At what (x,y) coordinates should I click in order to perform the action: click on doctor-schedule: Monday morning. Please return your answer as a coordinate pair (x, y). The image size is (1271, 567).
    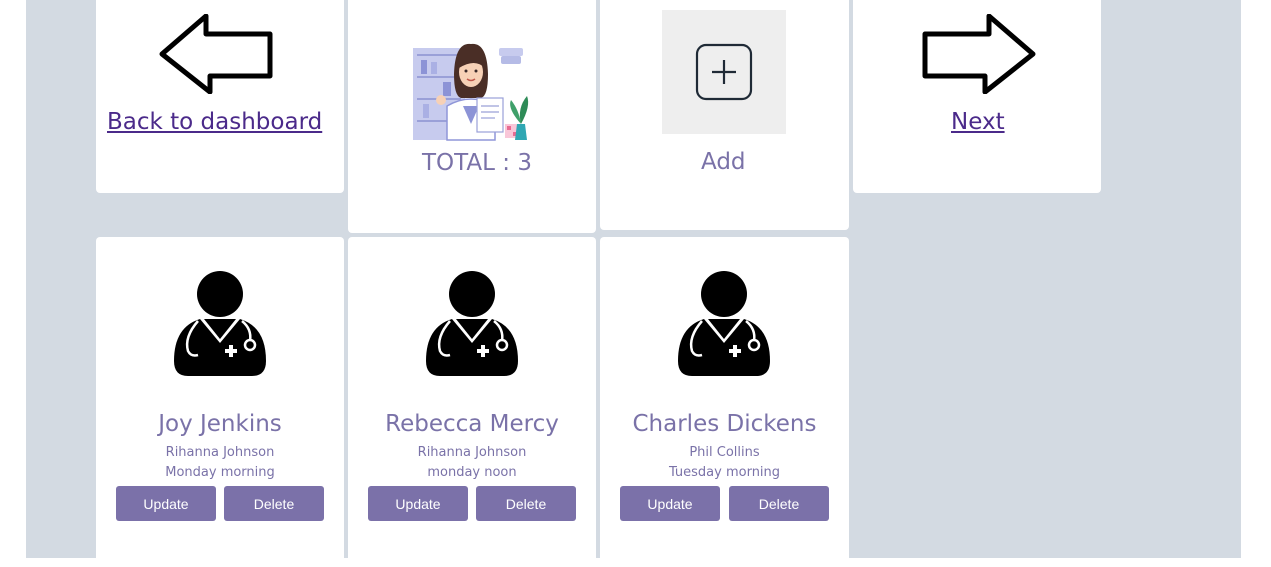
    Looking at the image, I should click on (220, 472).